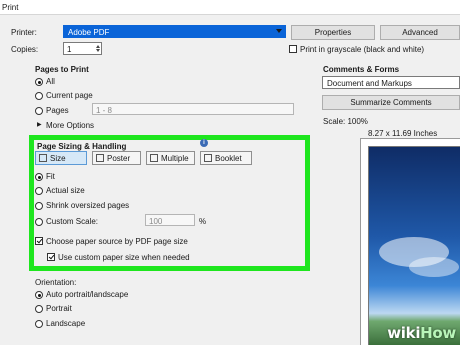 Image resolution: width=460 pixels, height=345 pixels. Describe the element at coordinates (369, 83) in the screenshot. I see `comments-forms-value: Document and Markups` at that location.